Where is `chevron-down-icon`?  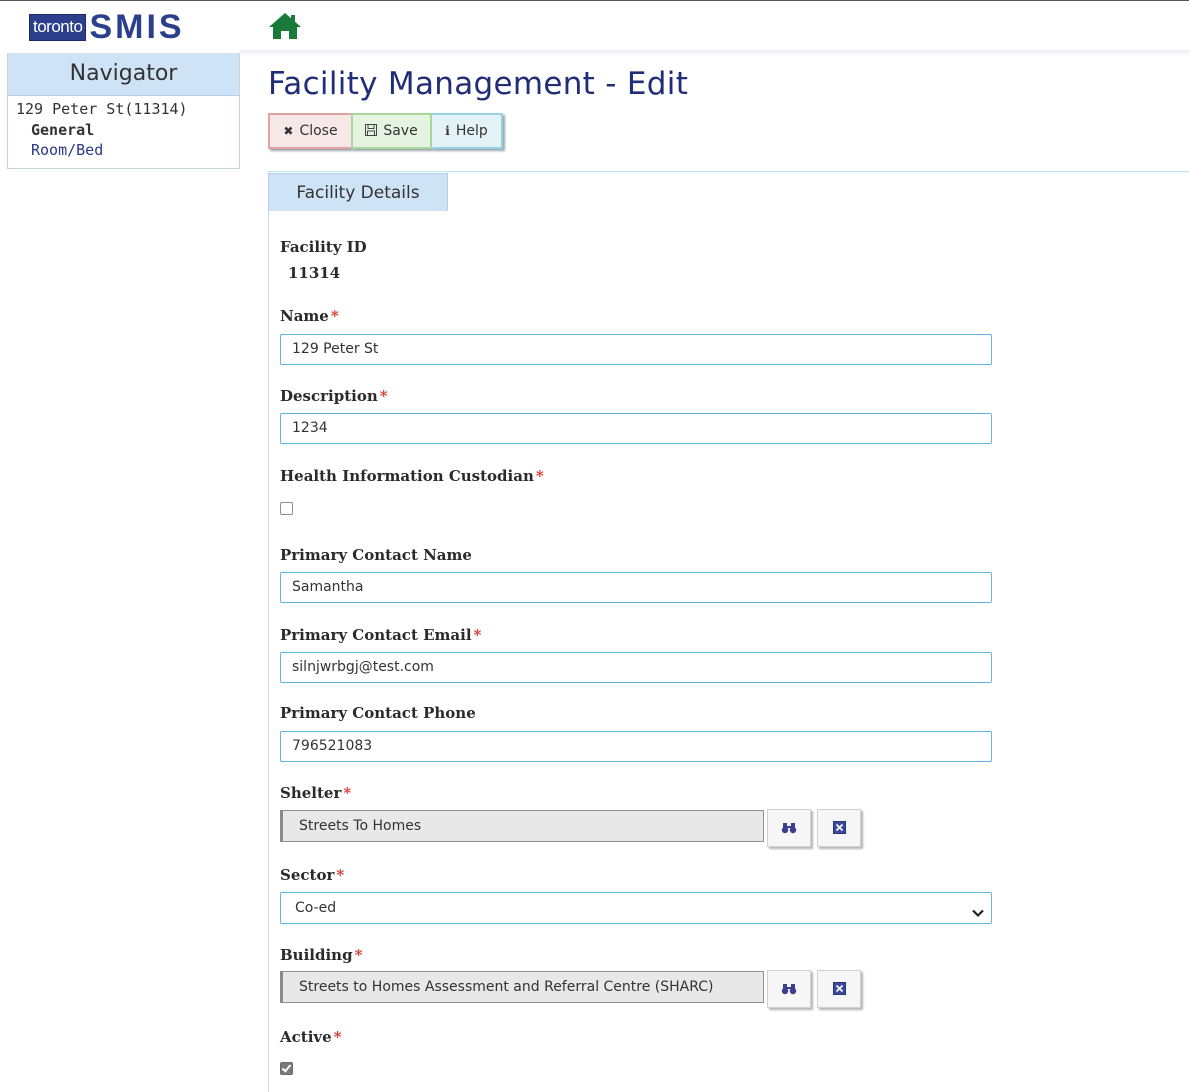
chevron-down-icon is located at coordinates (978, 909).